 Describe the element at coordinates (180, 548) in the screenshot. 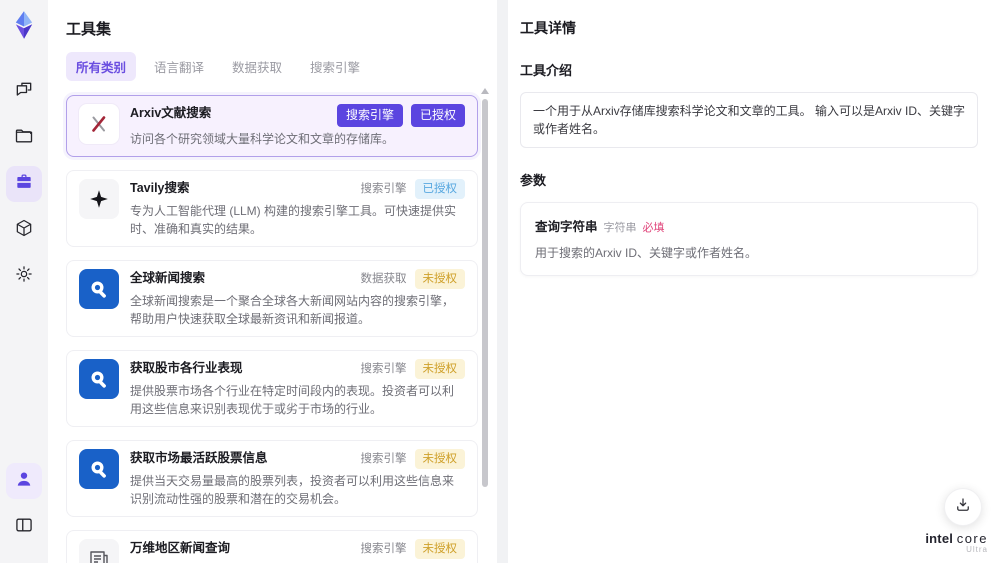

I see `tool-name: 万维地区新闻查询` at that location.